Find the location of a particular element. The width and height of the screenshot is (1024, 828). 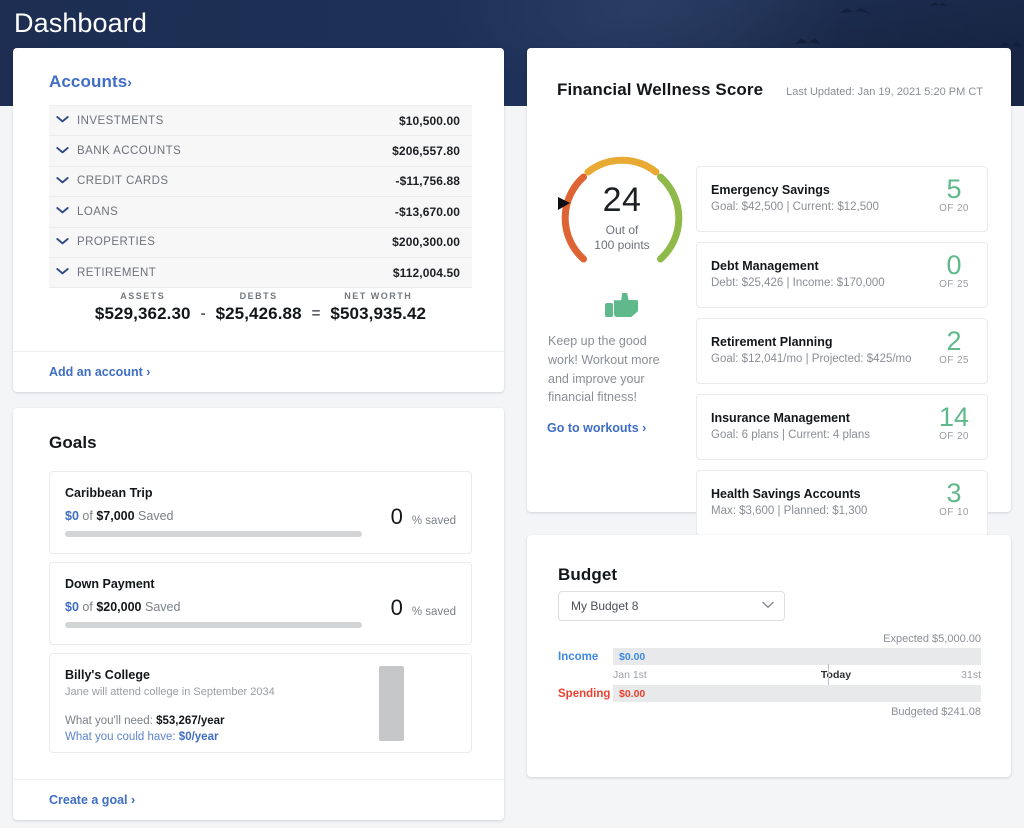

budget-select: My Budget 8 is located at coordinates (671, 606).